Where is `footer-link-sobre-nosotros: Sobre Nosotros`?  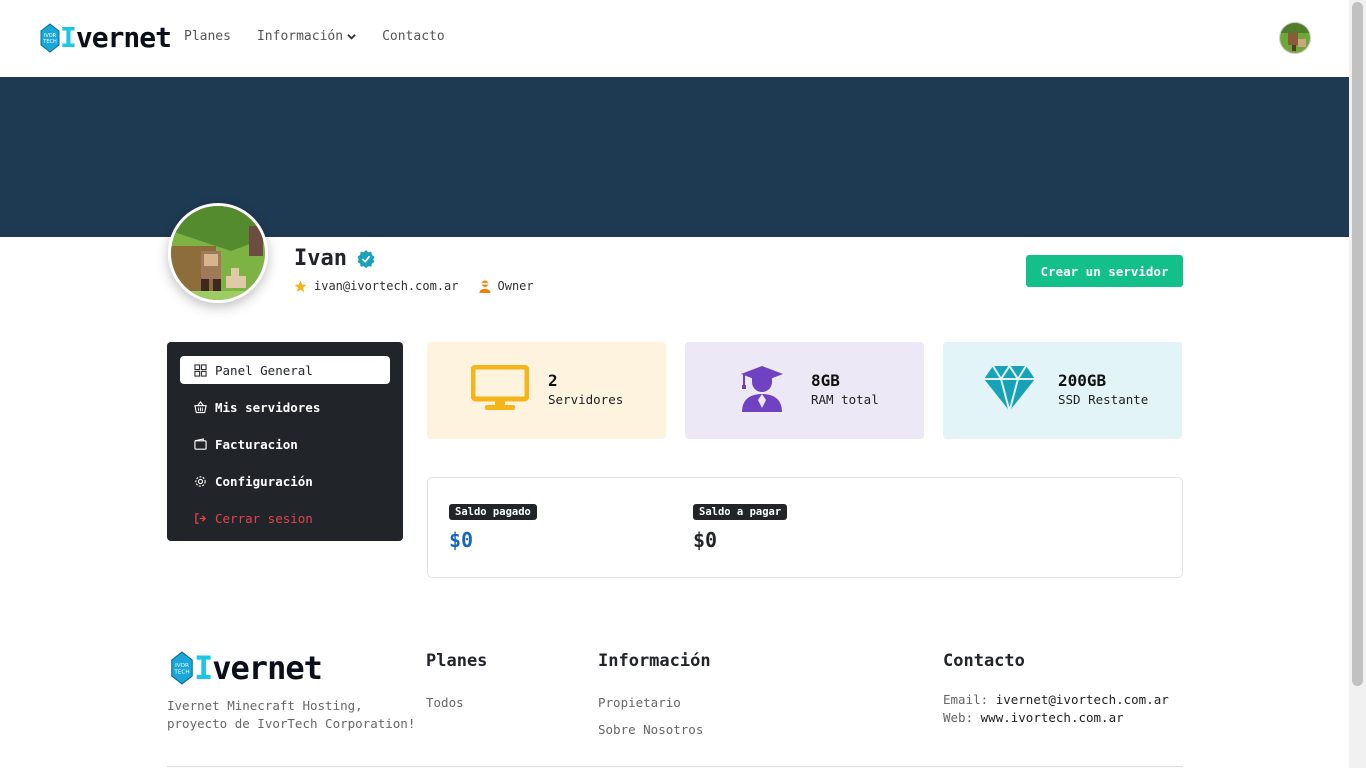
footer-link-sobre-nosotros: Sobre Nosotros is located at coordinates (654, 729).